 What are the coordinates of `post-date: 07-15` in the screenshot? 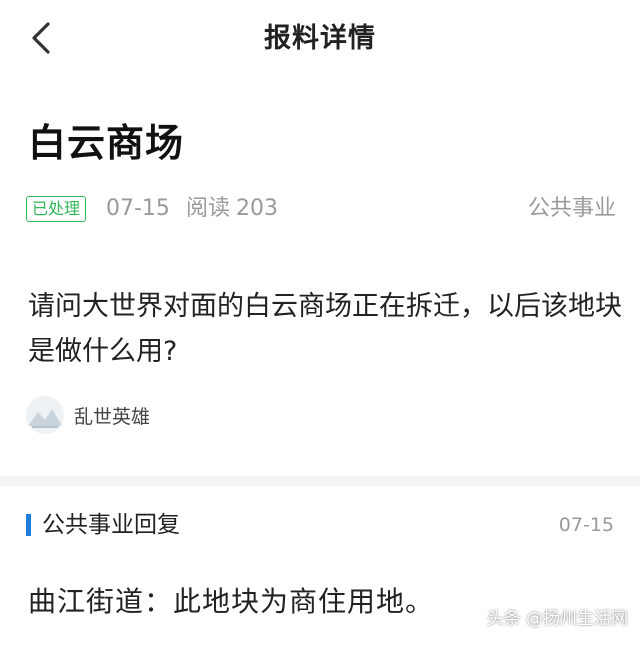 It's located at (138, 208).